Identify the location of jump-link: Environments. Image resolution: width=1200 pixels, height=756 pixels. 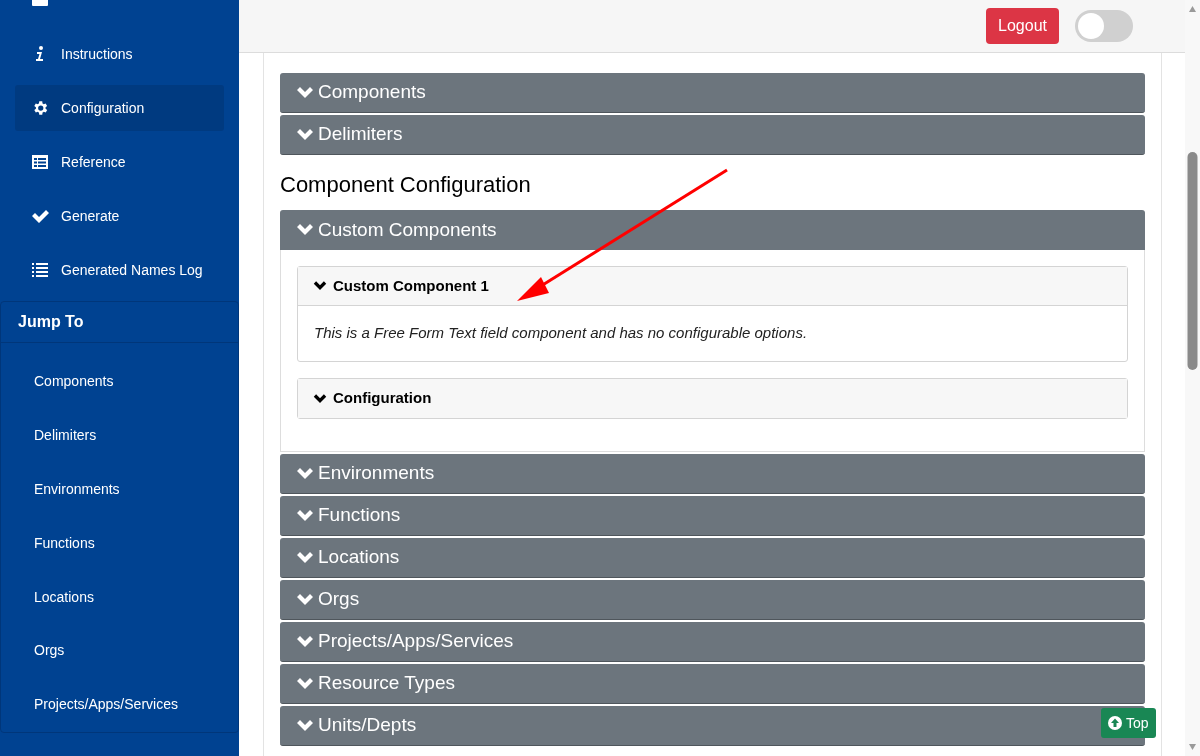
(77, 489).